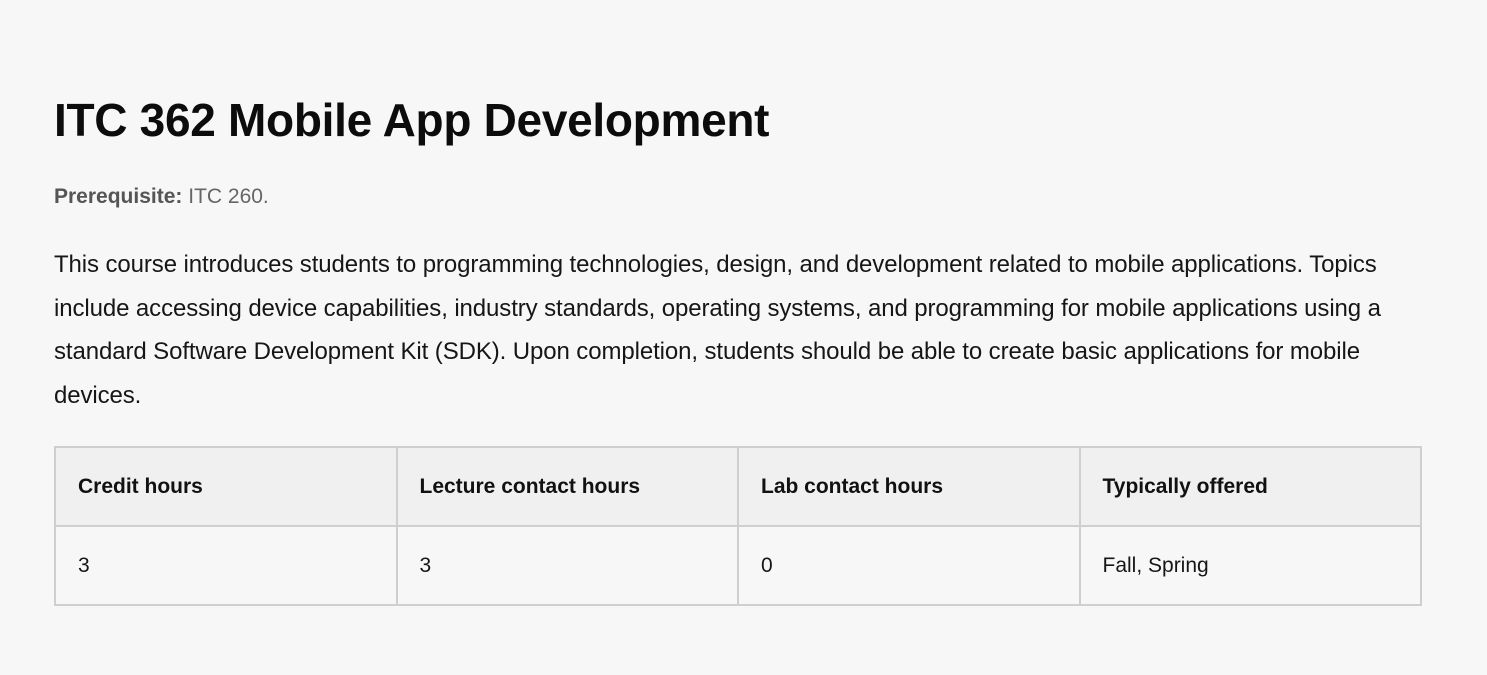 The height and width of the screenshot is (675, 1487). What do you see at coordinates (226, 565) in the screenshot?
I see `cell-credit-hours: 3` at bounding box center [226, 565].